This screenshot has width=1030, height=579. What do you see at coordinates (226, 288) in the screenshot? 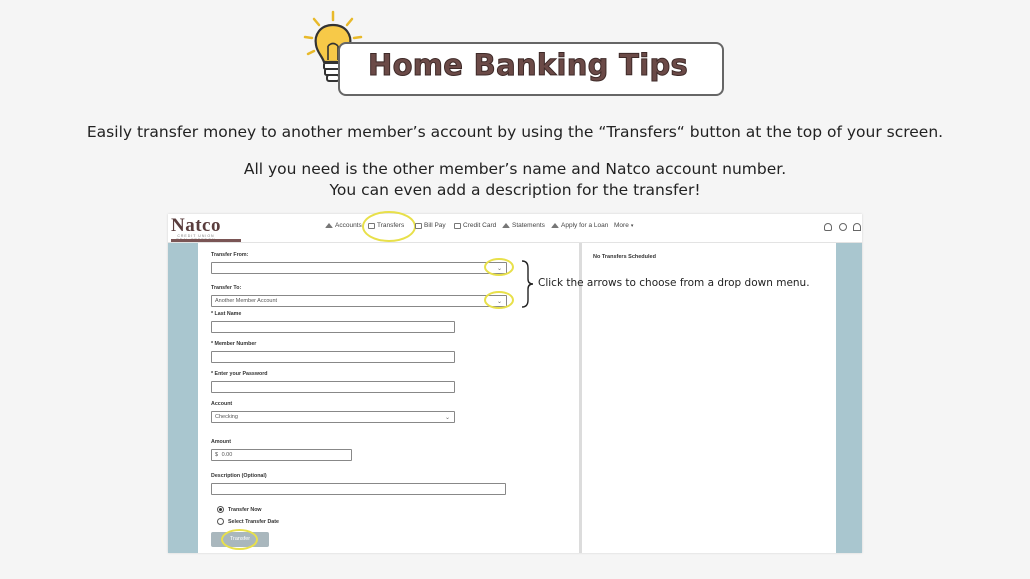
I see `transfer-to-label: Transfer To:` at bounding box center [226, 288].